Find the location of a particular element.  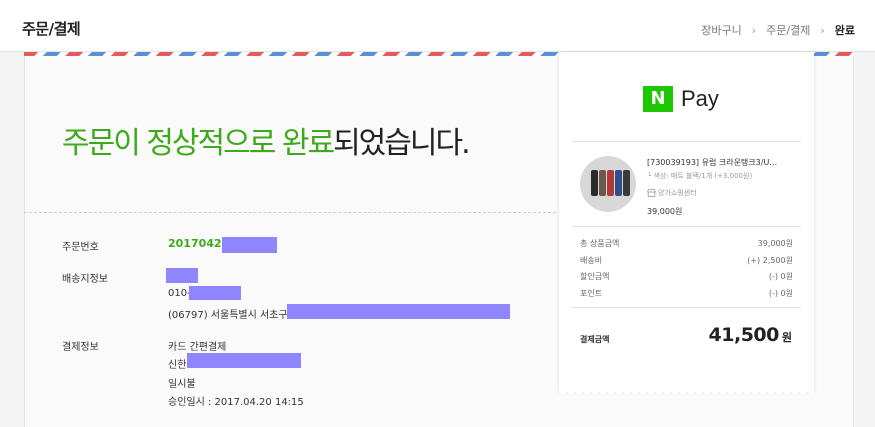

payment-method: 카드 간편결제 is located at coordinates (197, 347).